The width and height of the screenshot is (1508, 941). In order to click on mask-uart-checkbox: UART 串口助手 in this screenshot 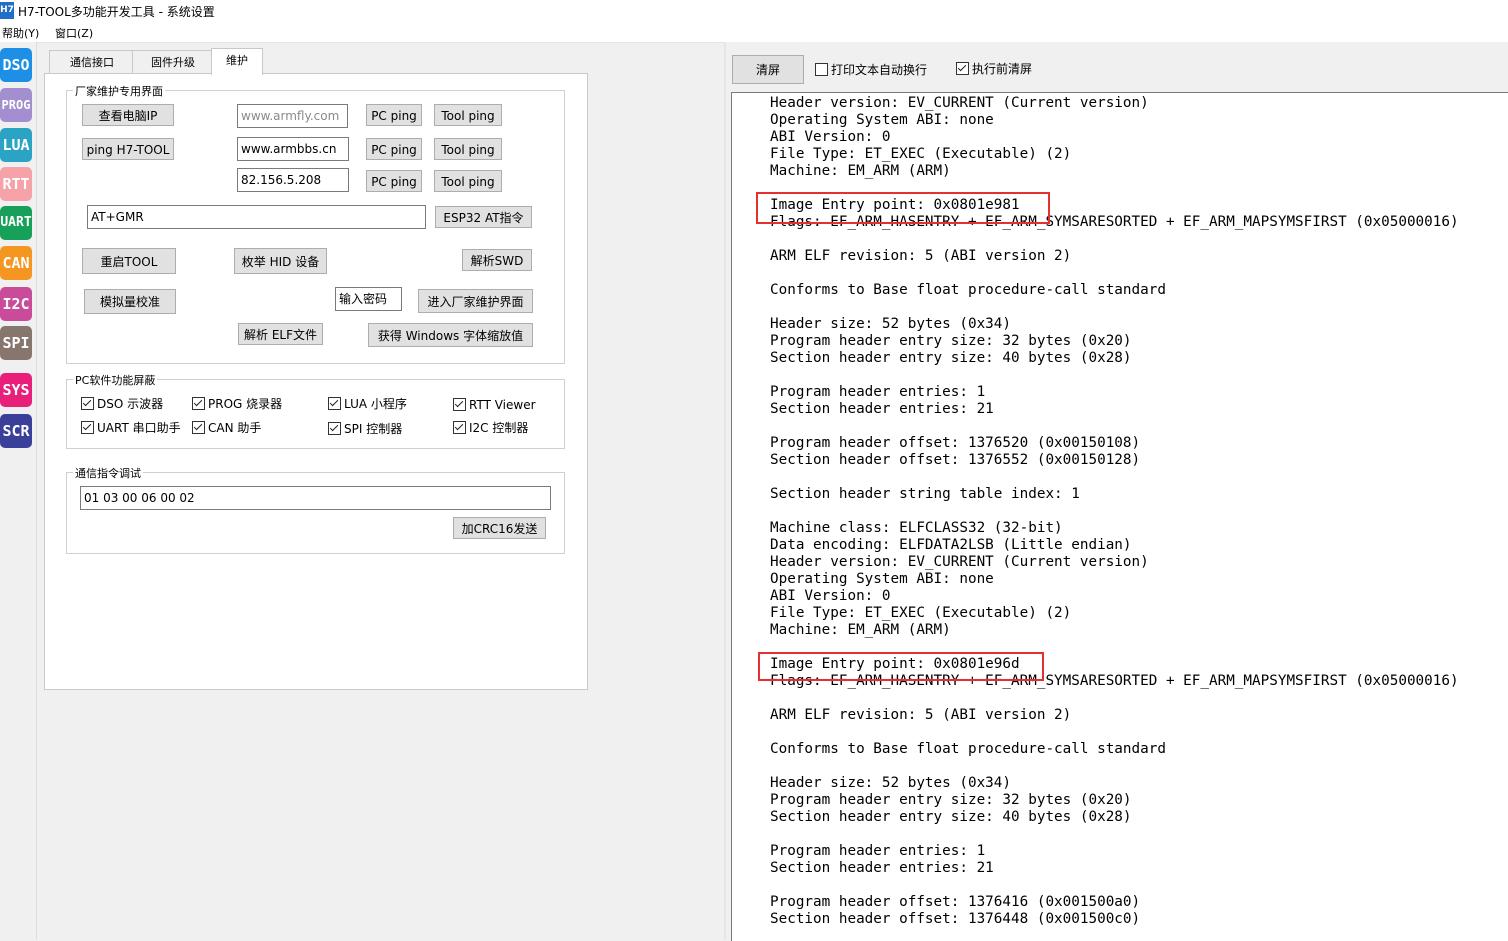, I will do `click(131, 428)`.